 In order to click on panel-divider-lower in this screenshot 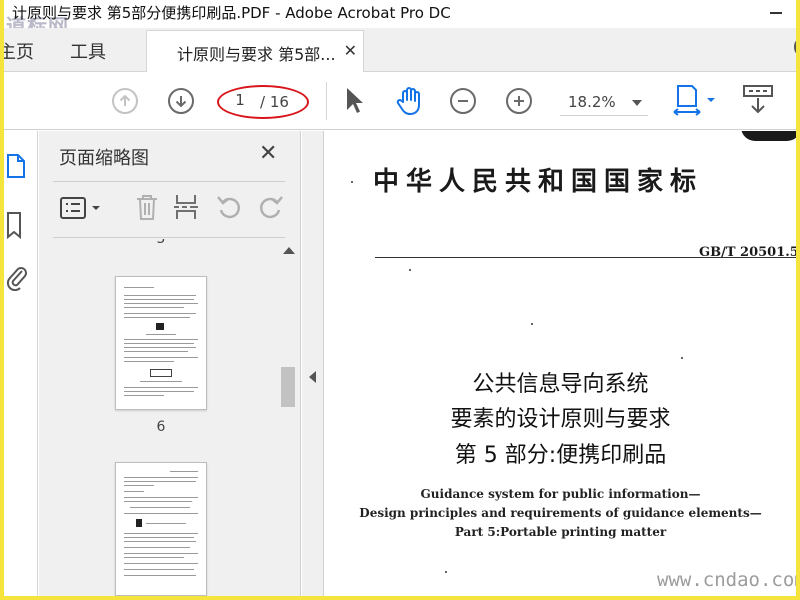, I will do `click(169, 237)`.